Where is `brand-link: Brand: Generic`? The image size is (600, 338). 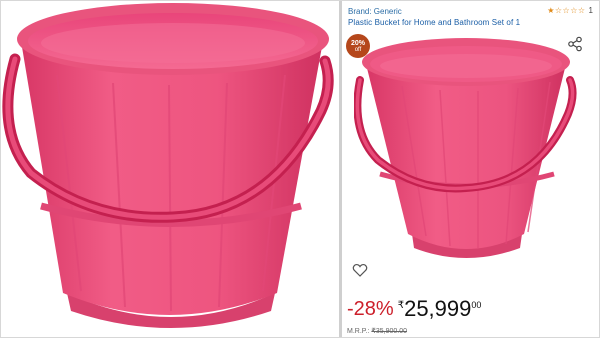 brand-link: Brand: Generic is located at coordinates (375, 11).